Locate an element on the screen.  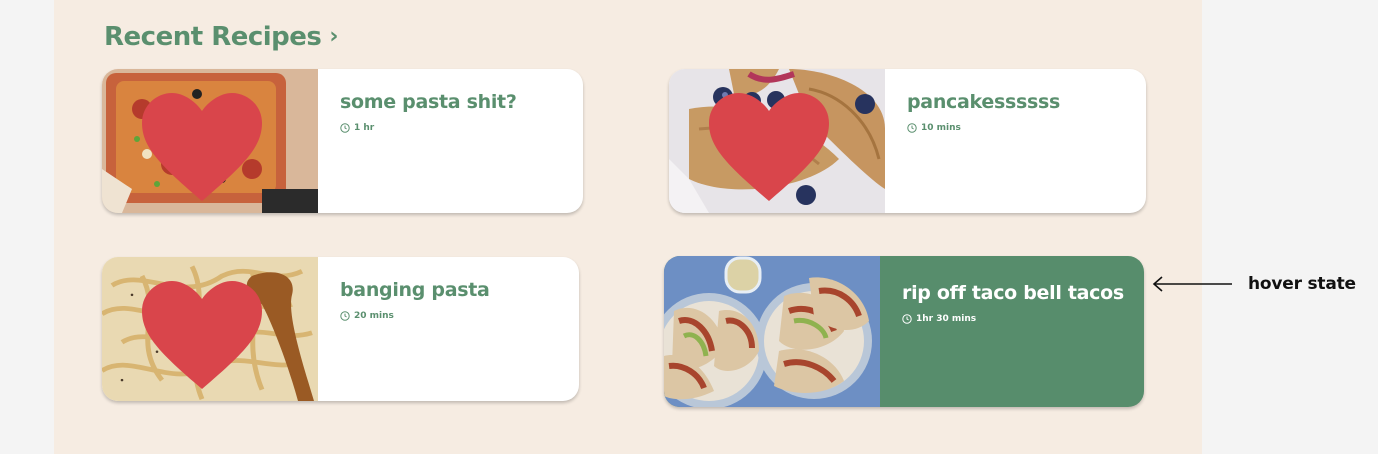
recipe-info: banging pasta 20 mins is located at coordinates (404, 329).